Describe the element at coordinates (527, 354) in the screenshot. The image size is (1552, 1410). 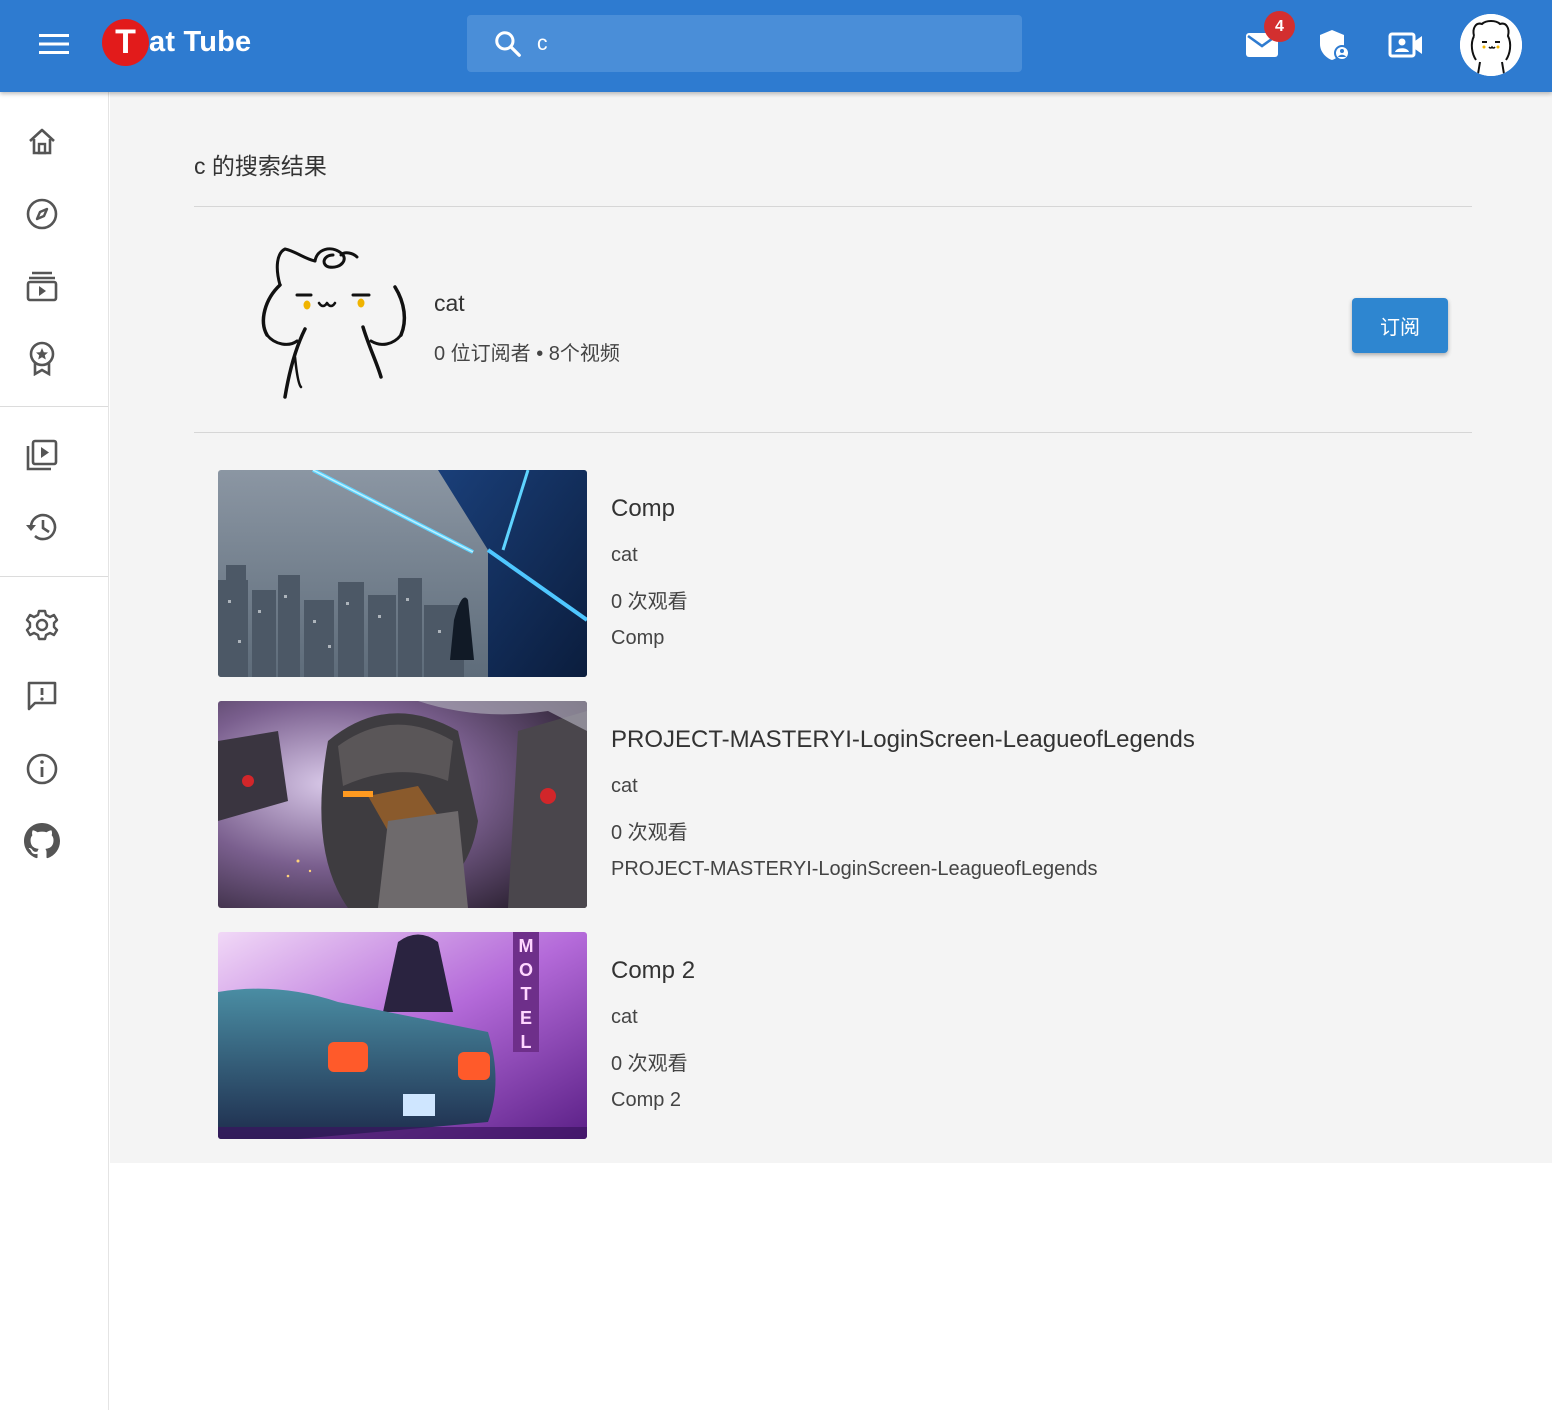
I see `channel-stats: 0 位订阅者 • 8个视频` at that location.